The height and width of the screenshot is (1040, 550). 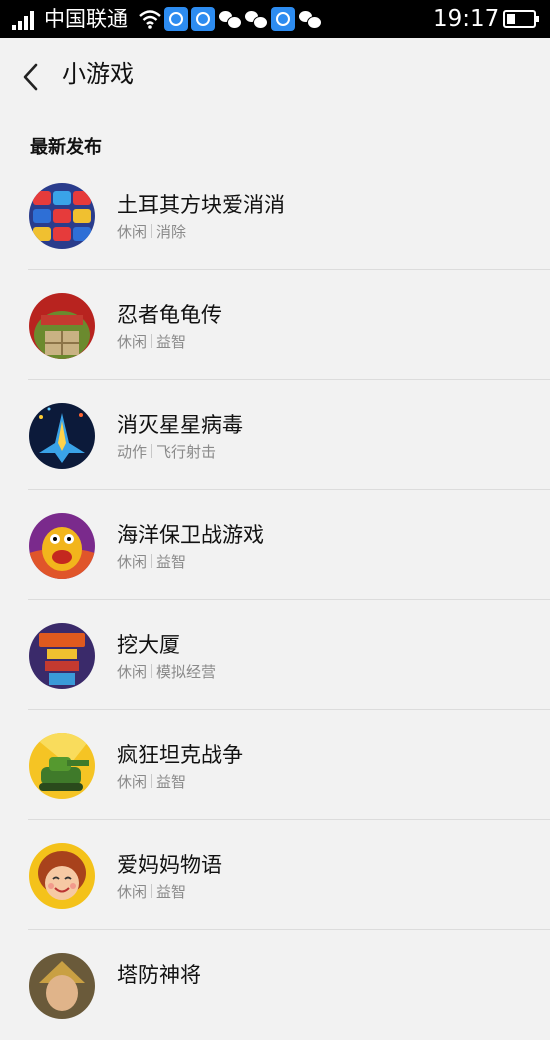 I want to click on list-item: 挖大厦 休闲 模拟经营, so click(x=275, y=655).